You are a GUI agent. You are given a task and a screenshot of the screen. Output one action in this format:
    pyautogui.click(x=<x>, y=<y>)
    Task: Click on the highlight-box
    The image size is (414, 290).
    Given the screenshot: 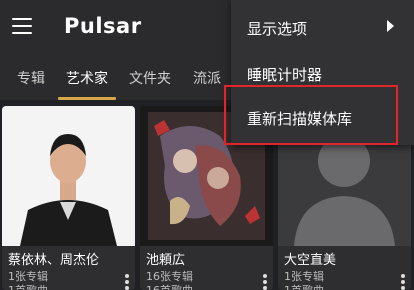 What is the action you would take?
    pyautogui.click(x=311, y=115)
    